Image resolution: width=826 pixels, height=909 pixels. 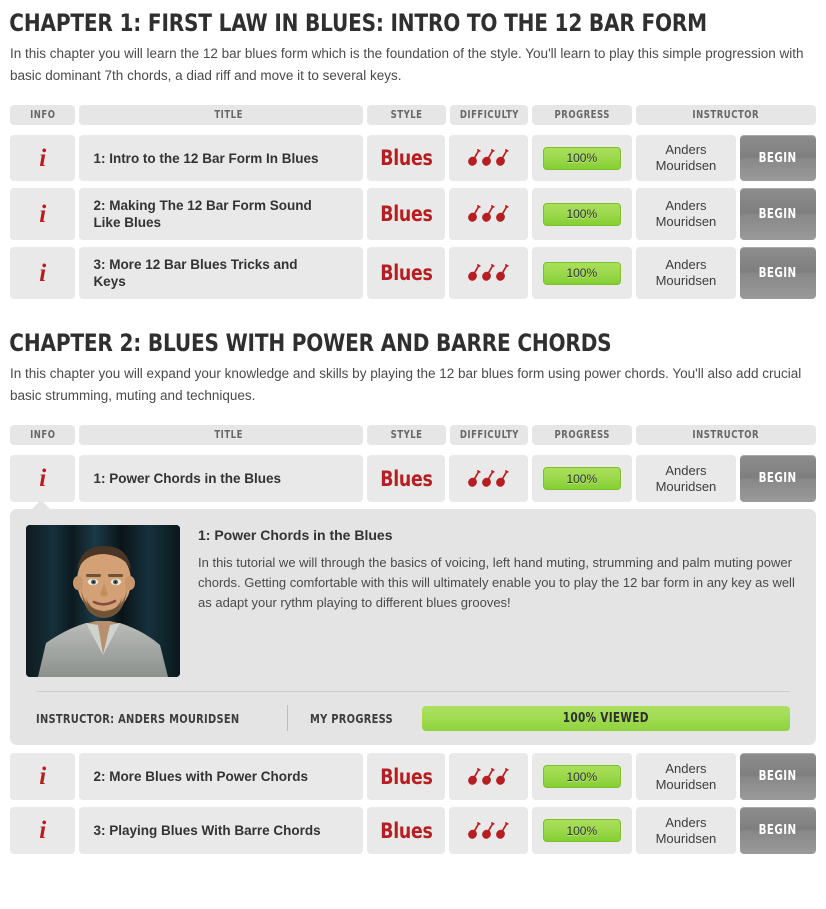 What do you see at coordinates (103, 601) in the screenshot?
I see `avatar` at bounding box center [103, 601].